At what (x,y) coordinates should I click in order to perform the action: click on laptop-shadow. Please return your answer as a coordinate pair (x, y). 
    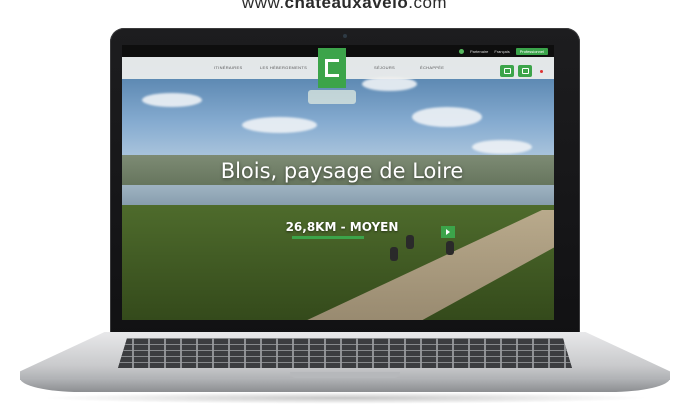
    Looking at the image, I should click on (345, 398).